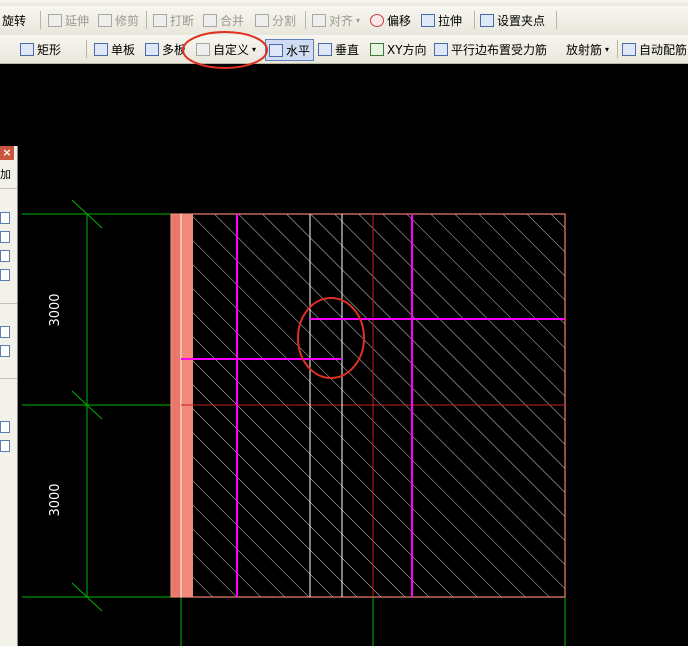 This screenshot has width=688, height=646. What do you see at coordinates (77, 20) in the screenshot?
I see `extend-label: 延伸` at bounding box center [77, 20].